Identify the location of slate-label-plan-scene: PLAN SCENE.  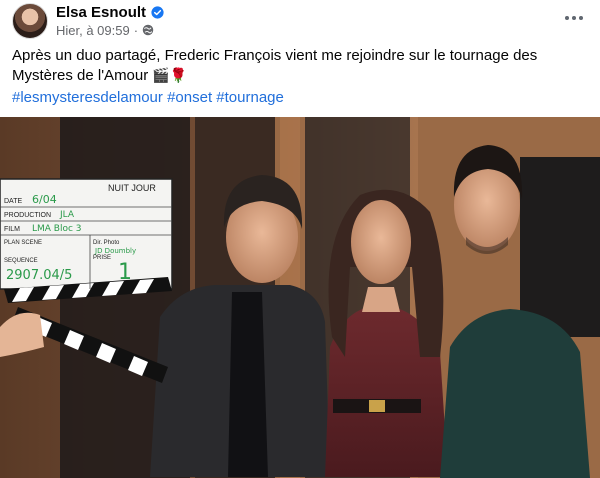
(23, 243).